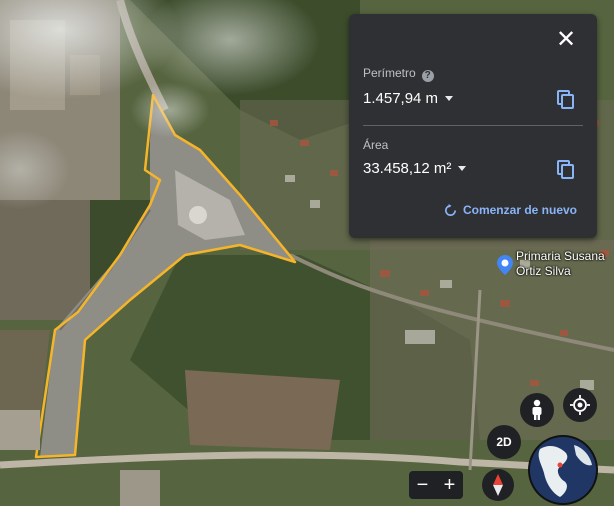 This screenshot has height=506, width=614. I want to click on perimeter-label: Perímetro, so click(389, 73).